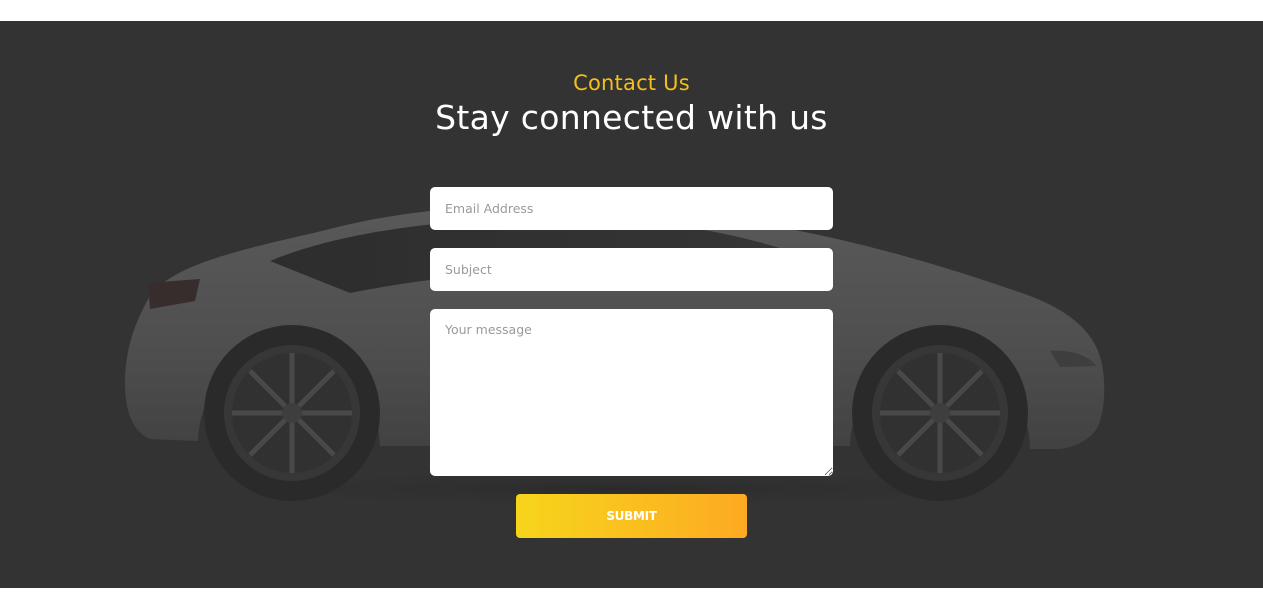 This screenshot has height=606, width=1263. What do you see at coordinates (631, 269) in the screenshot?
I see `subject-field` at bounding box center [631, 269].